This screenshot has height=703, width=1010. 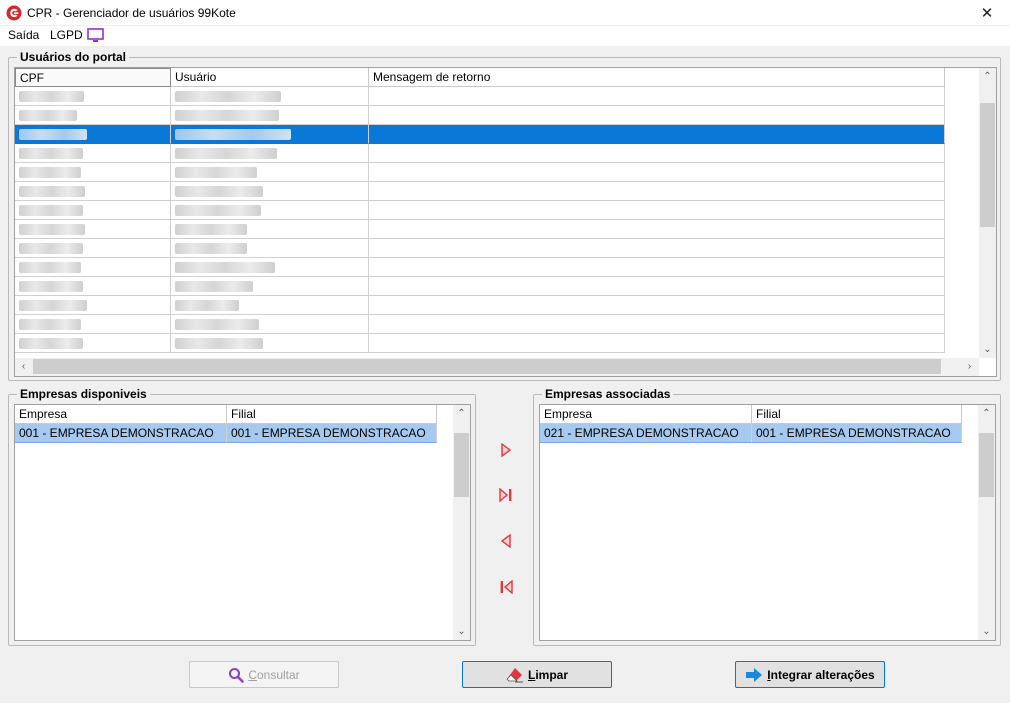 I want to click on close-button: ✕, so click(x=987, y=13).